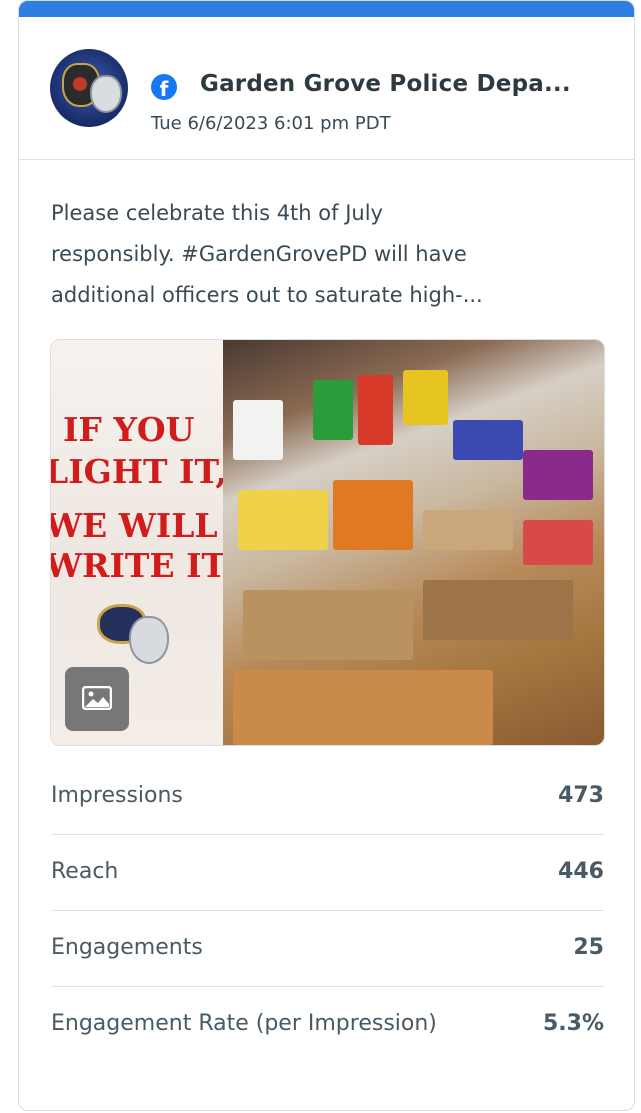 The height and width of the screenshot is (1113, 641). Describe the element at coordinates (164, 87) in the screenshot. I see `facebook-icon: f` at that location.